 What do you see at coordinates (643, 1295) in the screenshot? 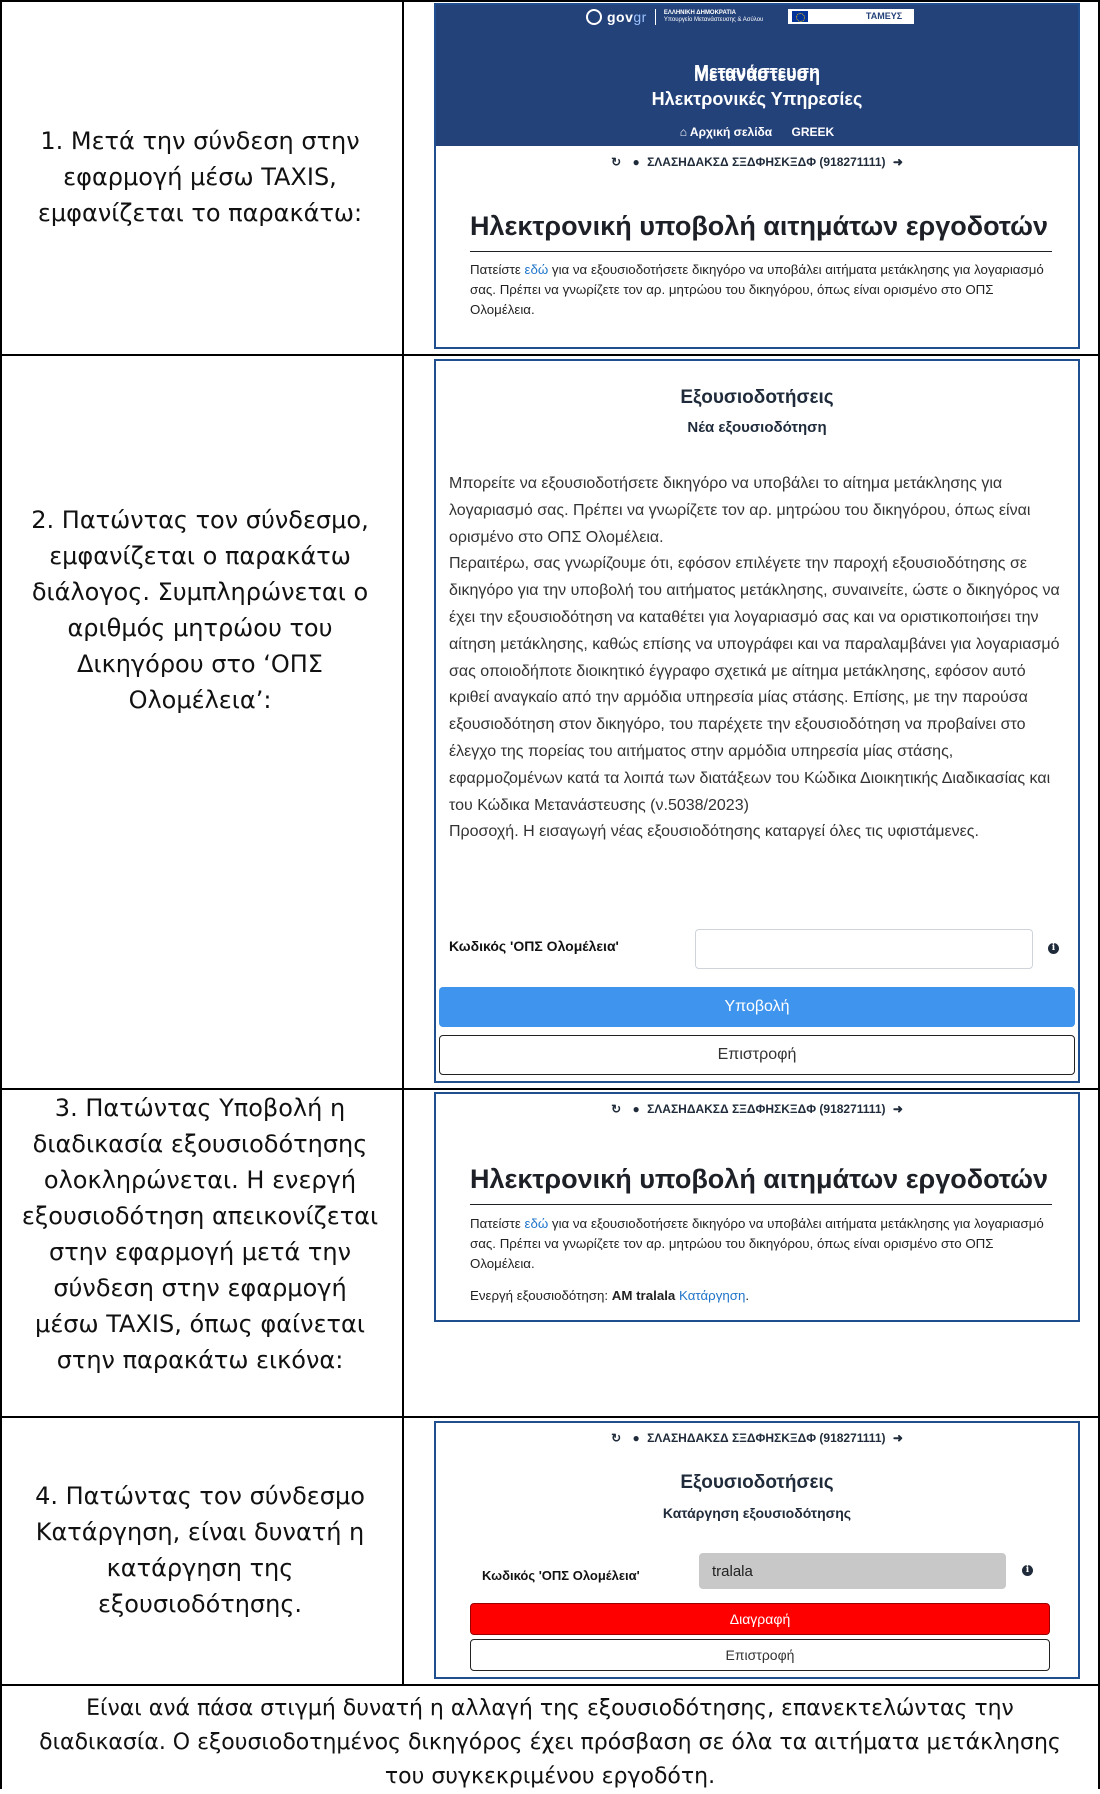
I see `active-value: AM tralala` at bounding box center [643, 1295].